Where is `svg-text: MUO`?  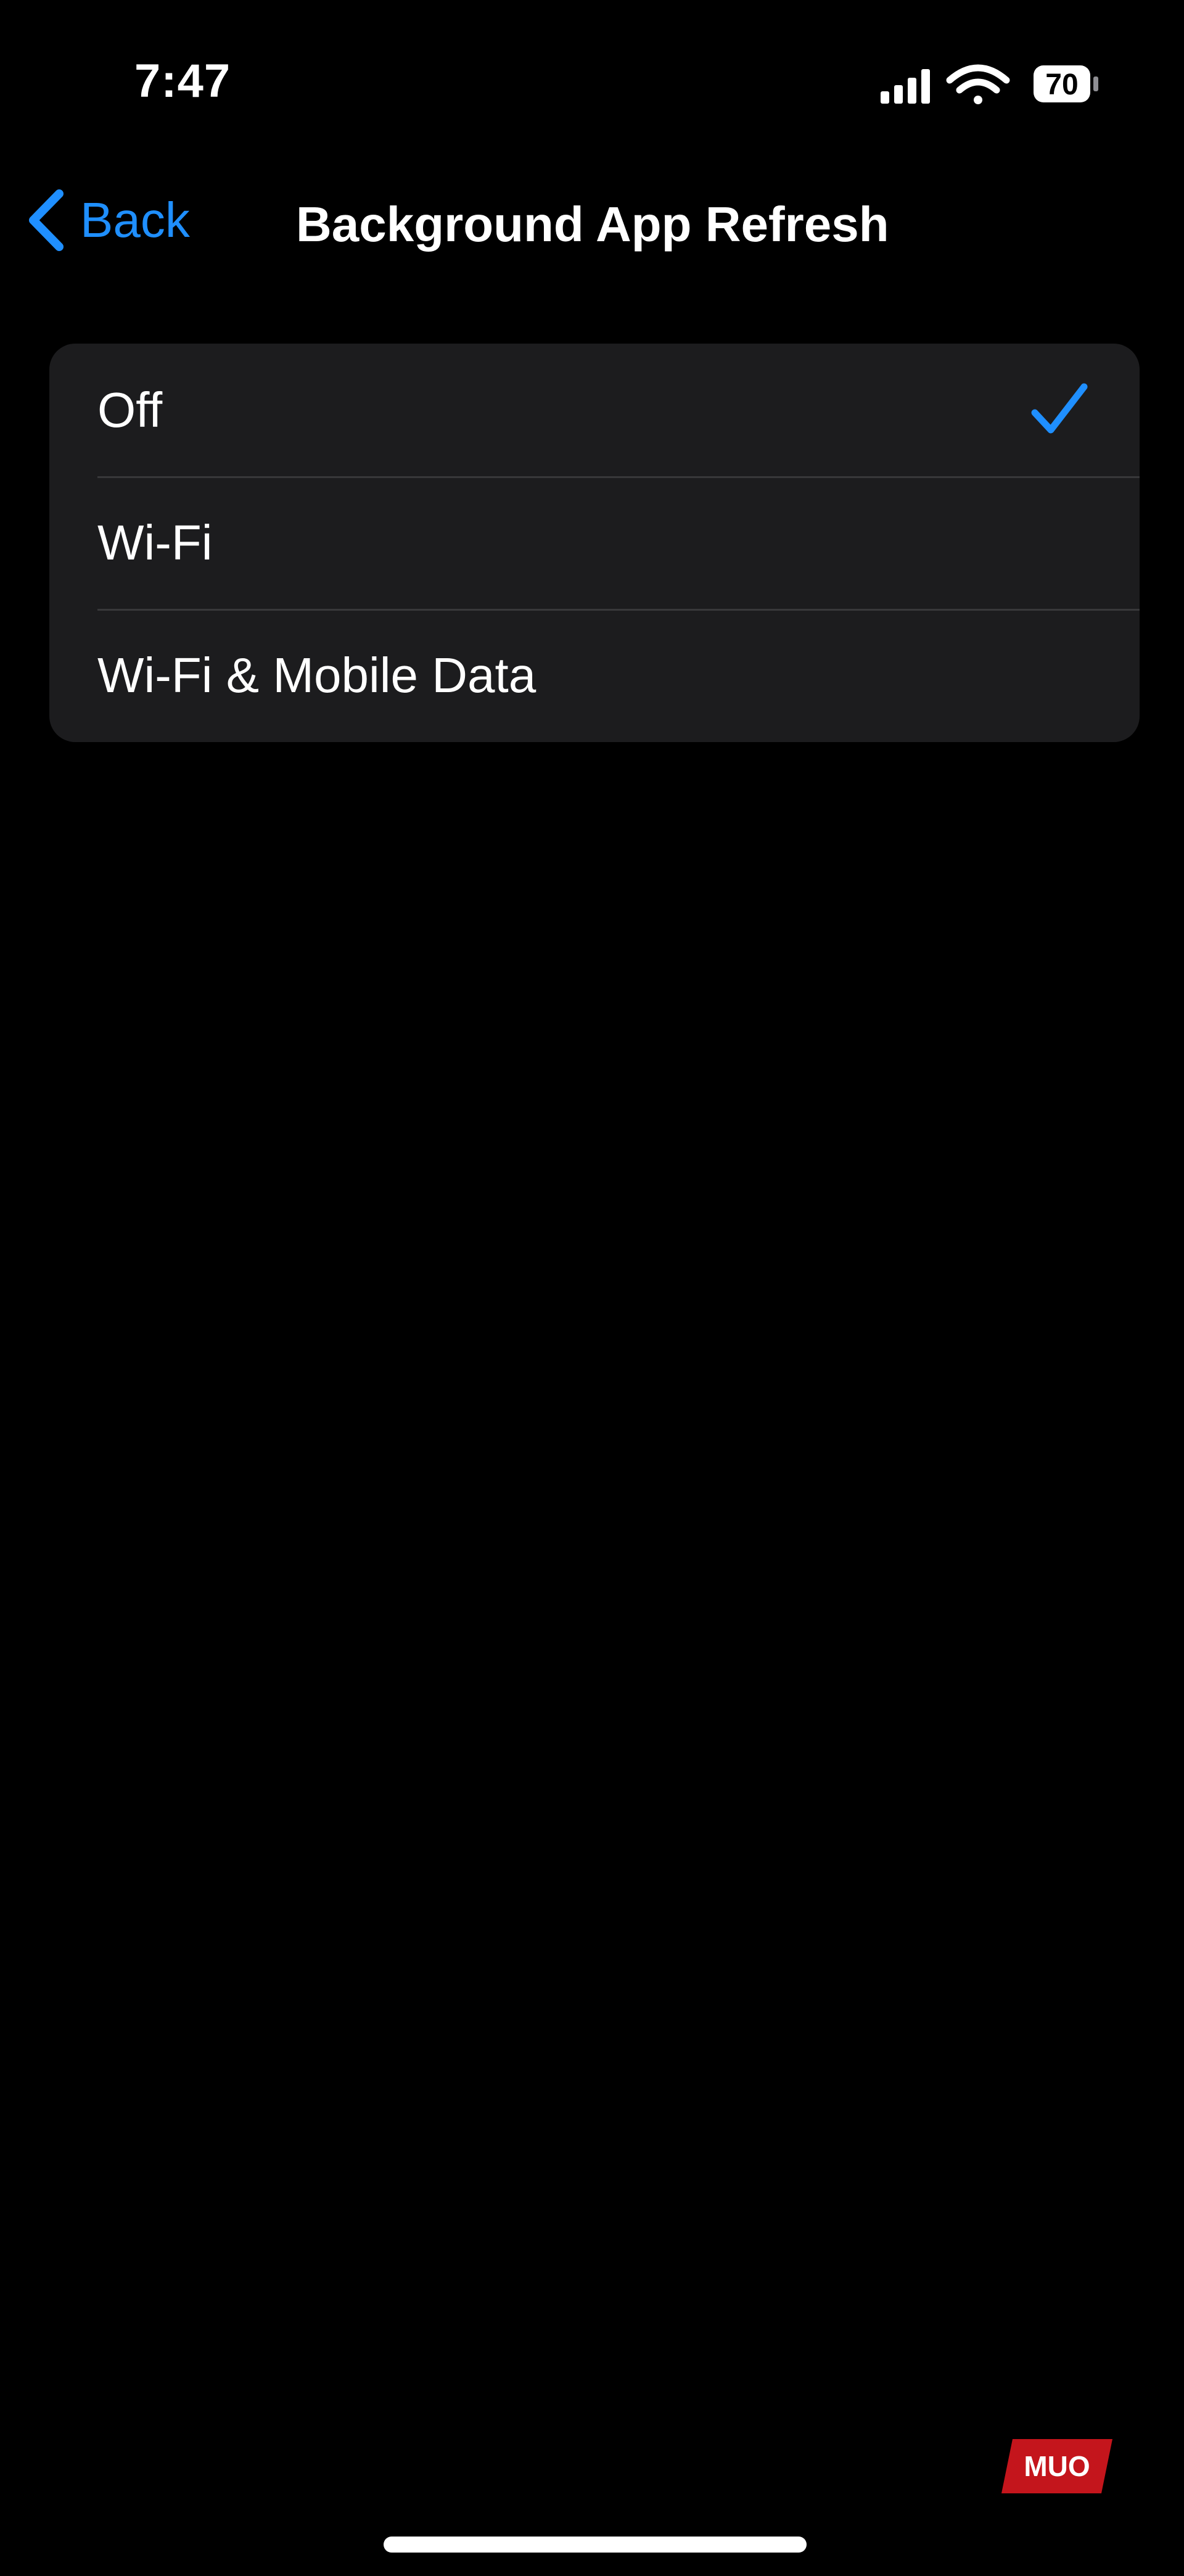
svg-text: MUO is located at coordinates (1057, 2466).